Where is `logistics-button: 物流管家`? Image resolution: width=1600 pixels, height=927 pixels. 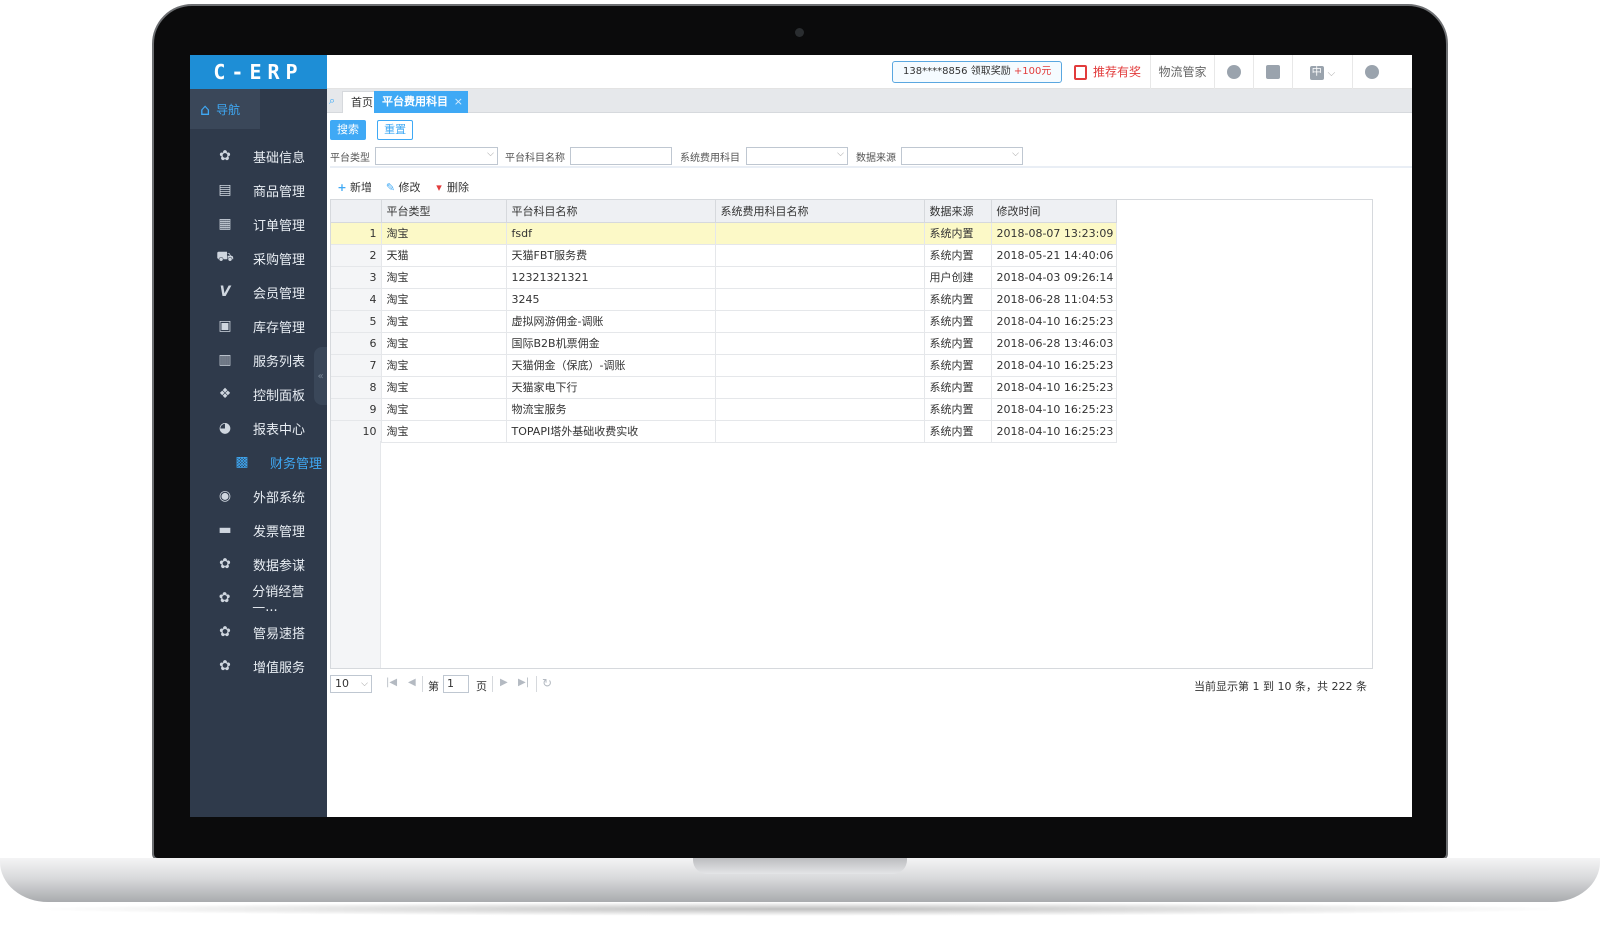
logistics-button: 物流管家 is located at coordinates (1182, 72).